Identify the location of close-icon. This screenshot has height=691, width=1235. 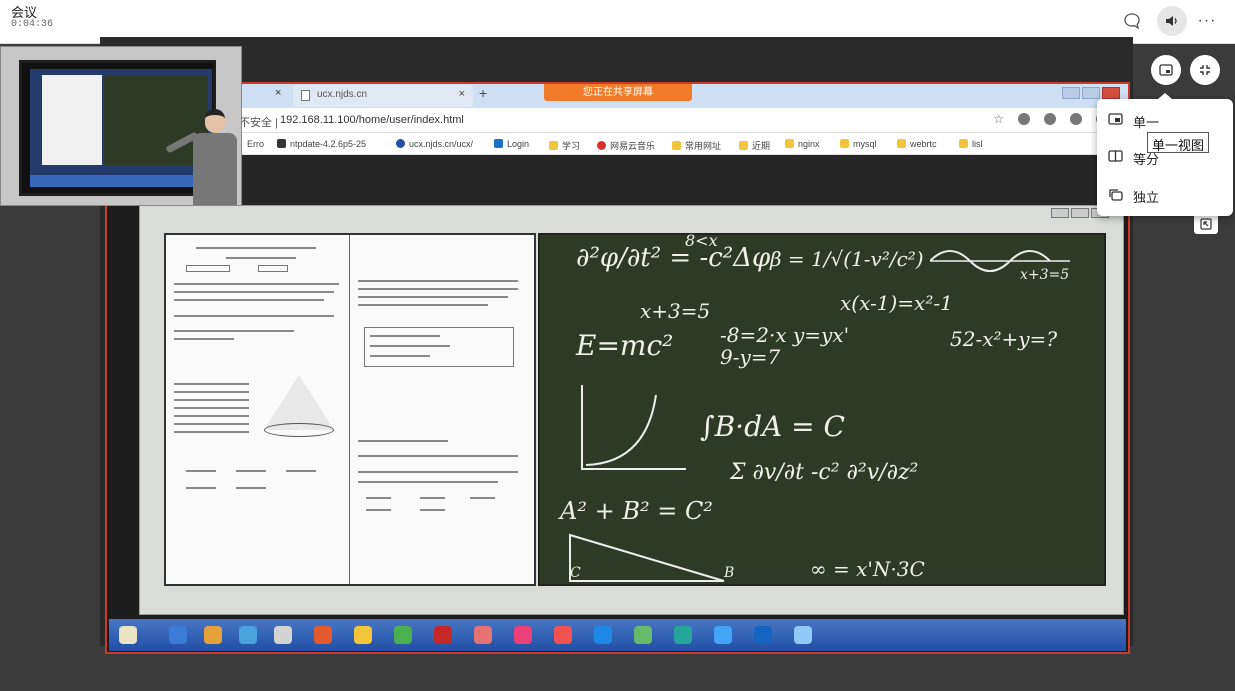
(1111, 93).